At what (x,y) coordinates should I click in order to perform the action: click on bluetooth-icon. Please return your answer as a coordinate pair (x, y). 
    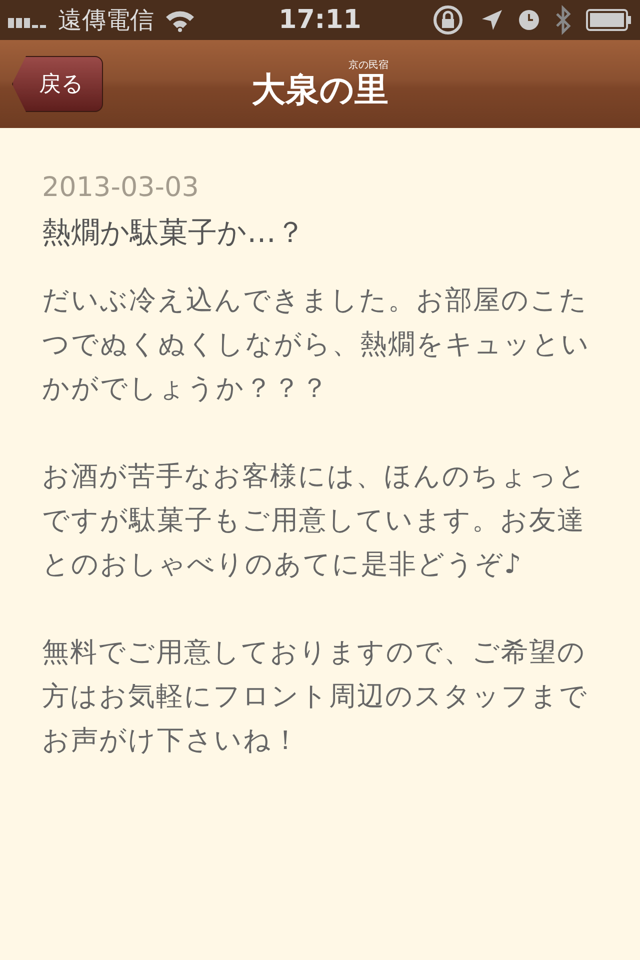
    Looking at the image, I should click on (563, 20).